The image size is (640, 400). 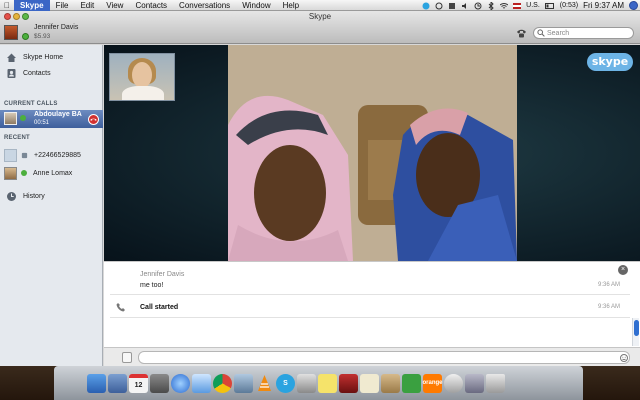 I want to click on battery-icon, so click(x=549, y=6).